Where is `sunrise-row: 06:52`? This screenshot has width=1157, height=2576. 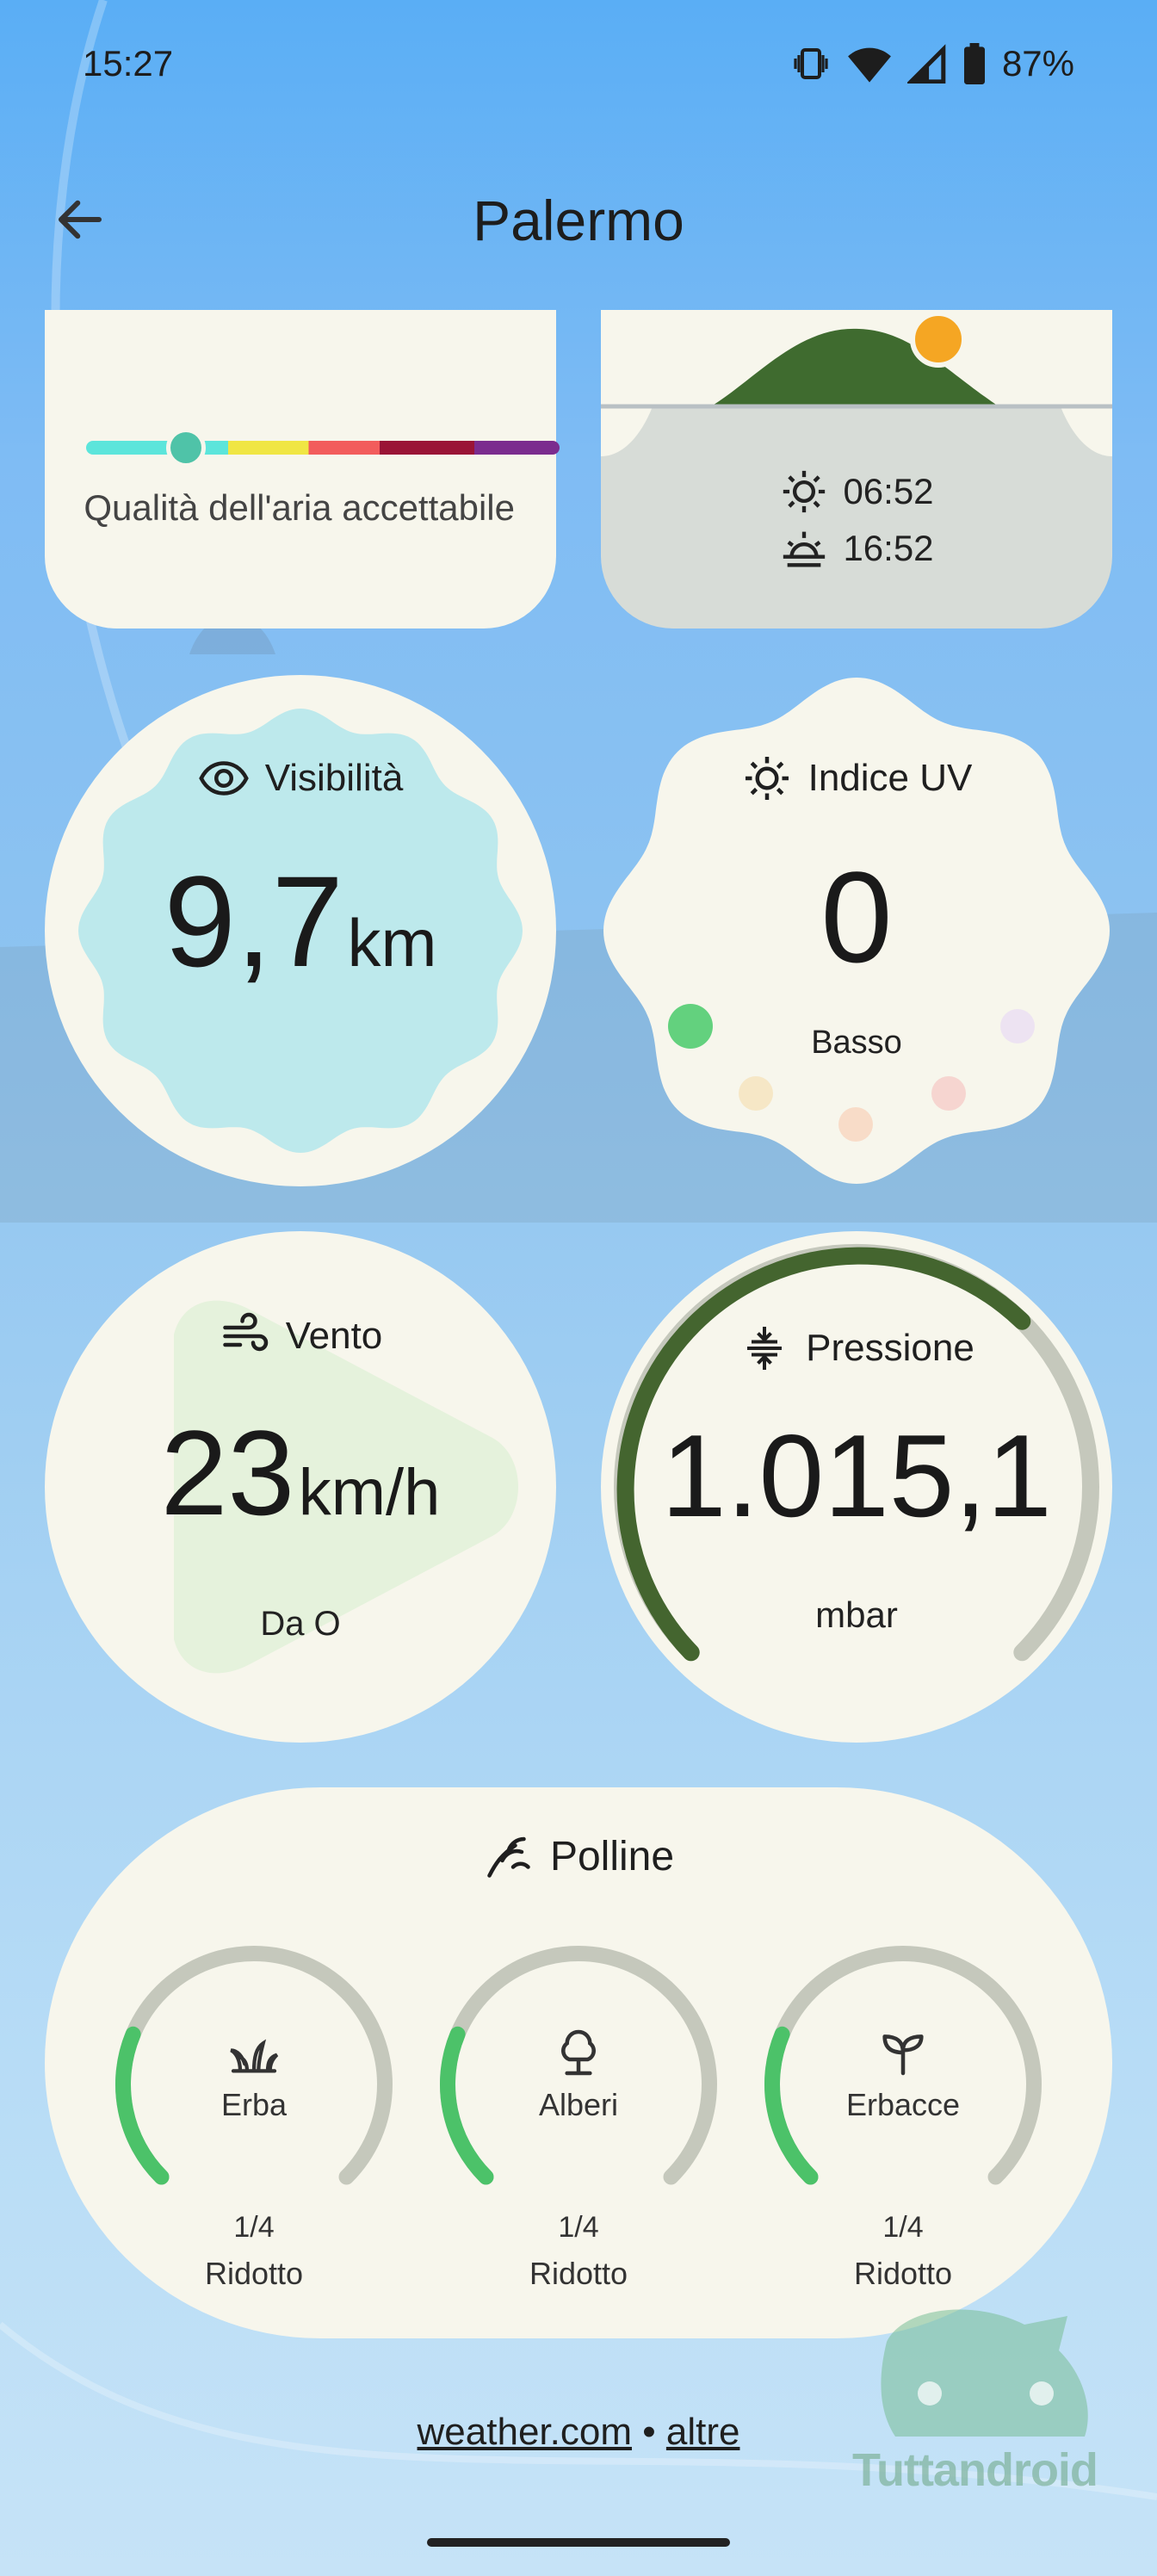 sunrise-row: 06:52 is located at coordinates (856, 492).